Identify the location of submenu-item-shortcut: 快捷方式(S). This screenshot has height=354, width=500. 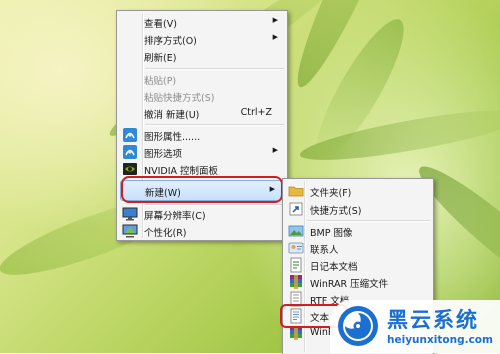
(358, 209).